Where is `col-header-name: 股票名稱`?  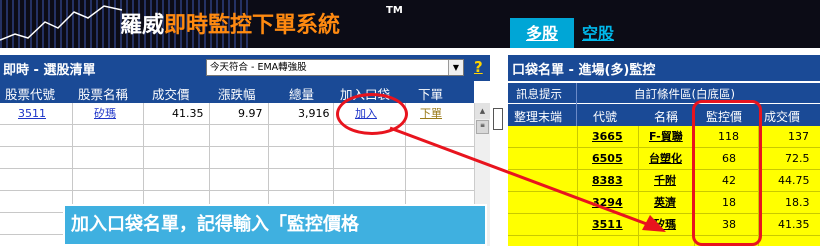
col-header-name: 股票名稱 is located at coordinates (103, 94).